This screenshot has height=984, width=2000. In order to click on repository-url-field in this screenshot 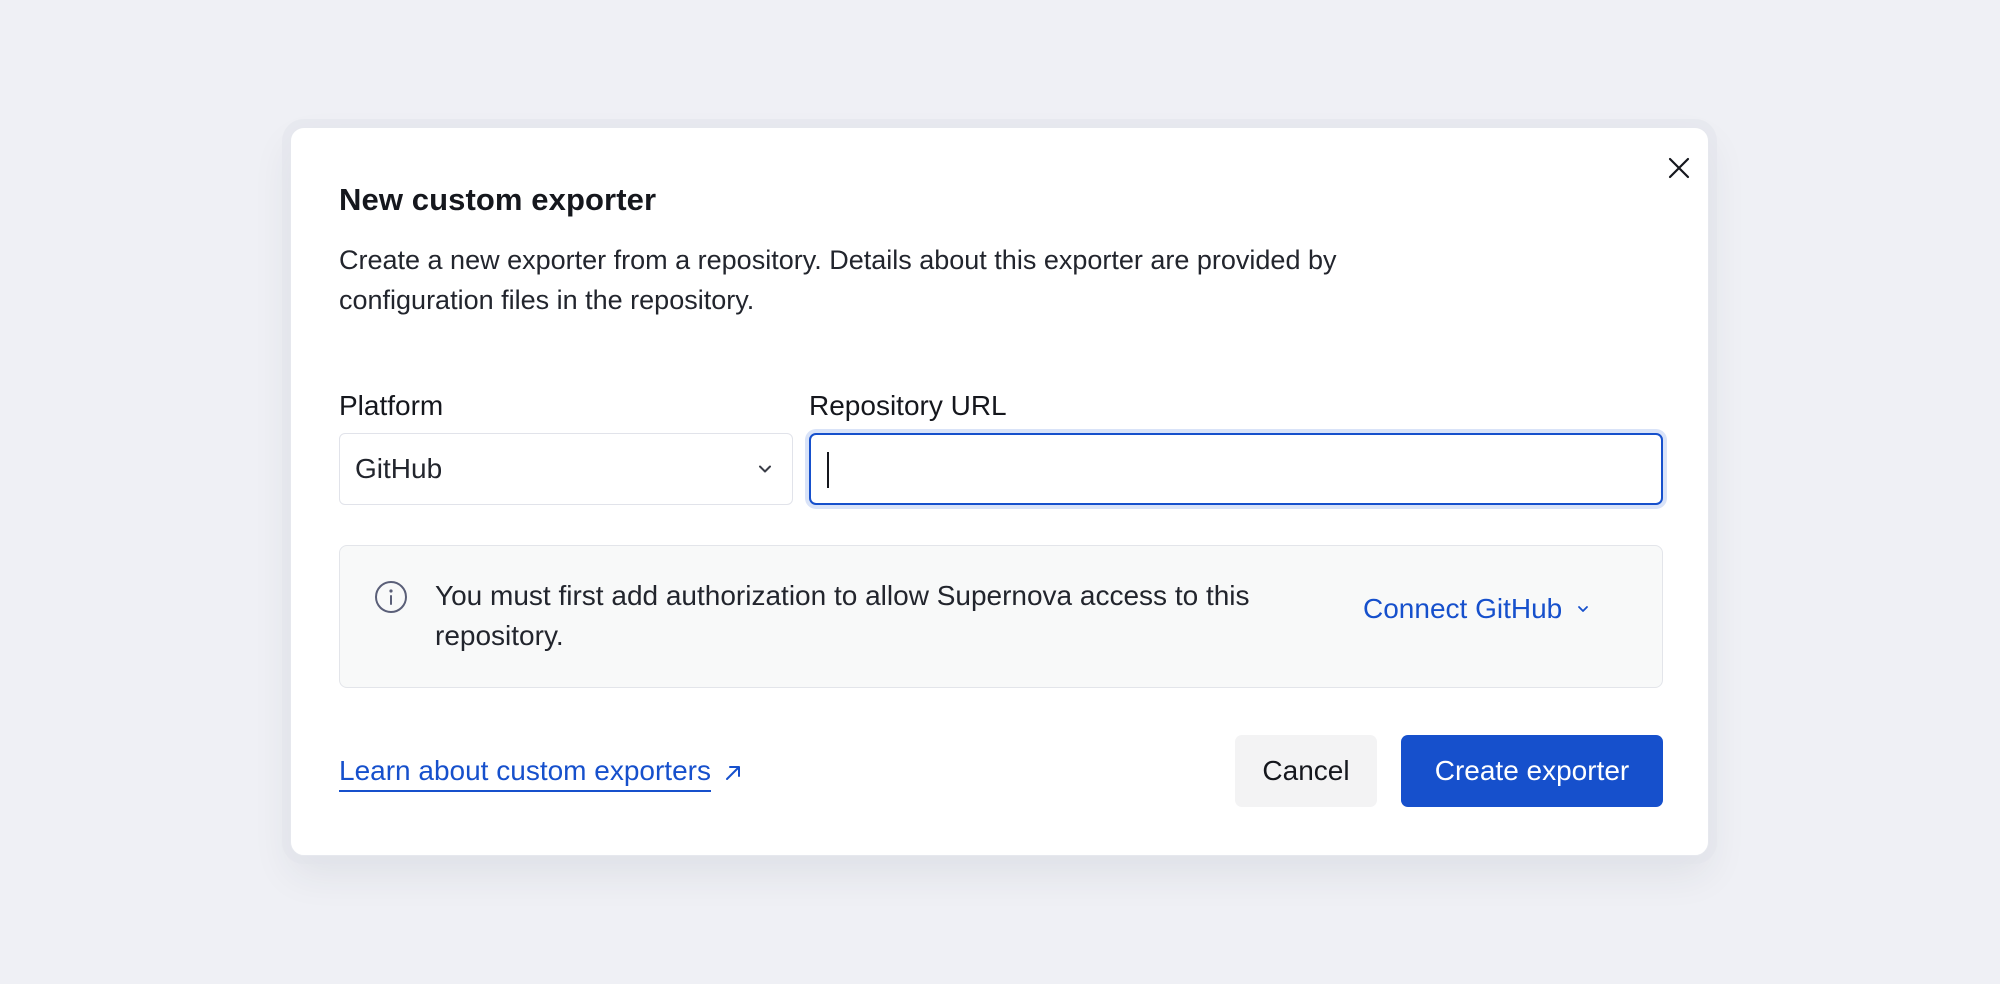, I will do `click(1236, 469)`.